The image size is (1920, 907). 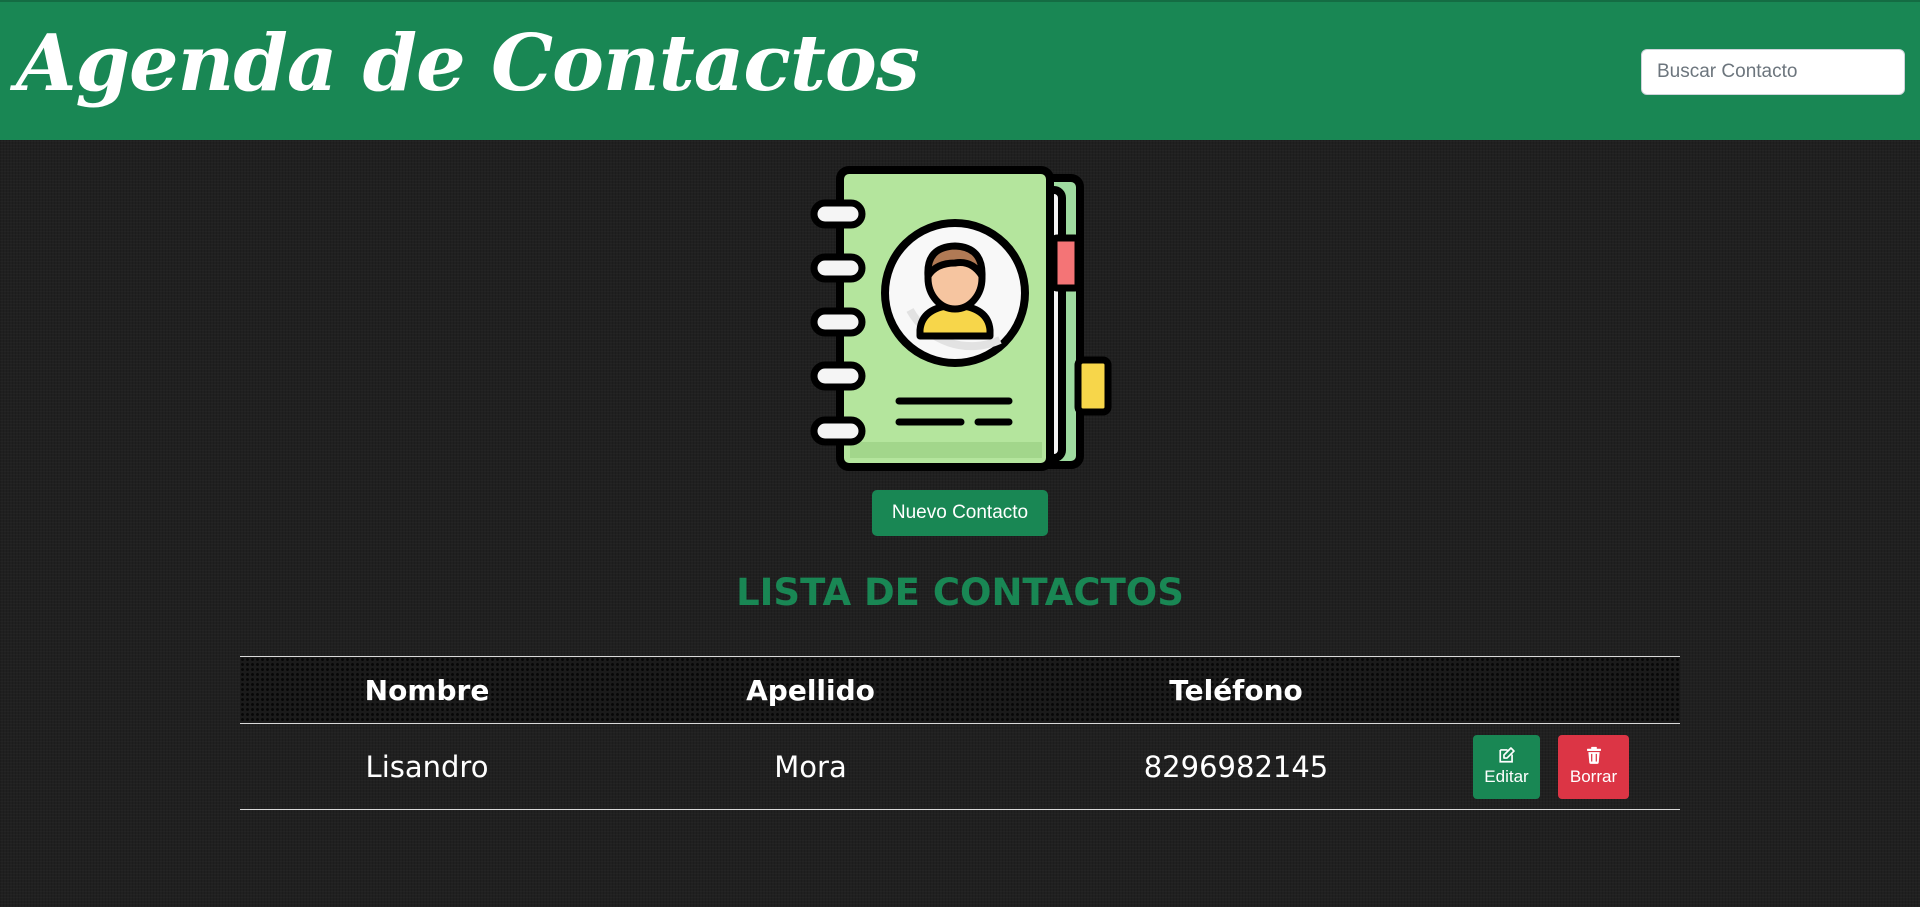 What do you see at coordinates (960, 592) in the screenshot?
I see `contact-list-title: LISTA DE CONTACTOS` at bounding box center [960, 592].